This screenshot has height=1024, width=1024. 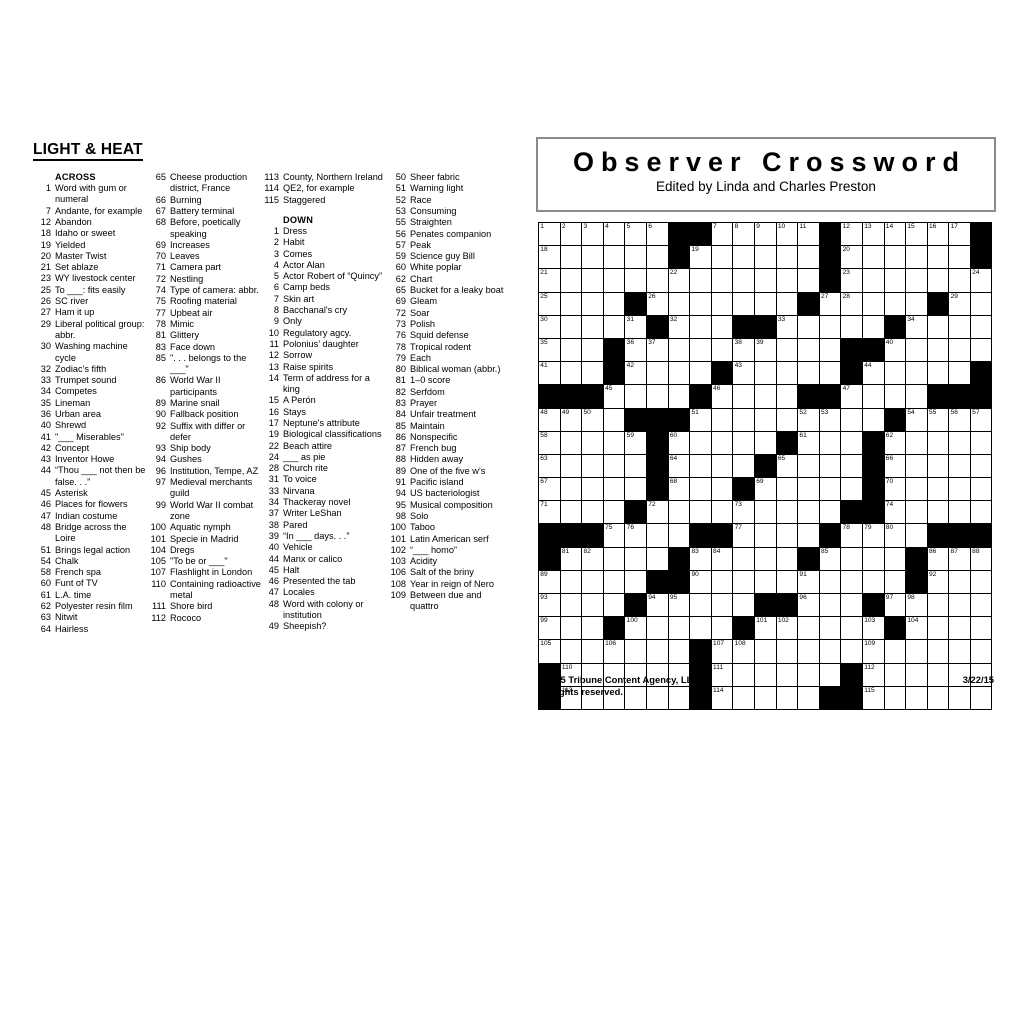 What do you see at coordinates (873, 628) in the screenshot?
I see `grid-cell: 103` at bounding box center [873, 628].